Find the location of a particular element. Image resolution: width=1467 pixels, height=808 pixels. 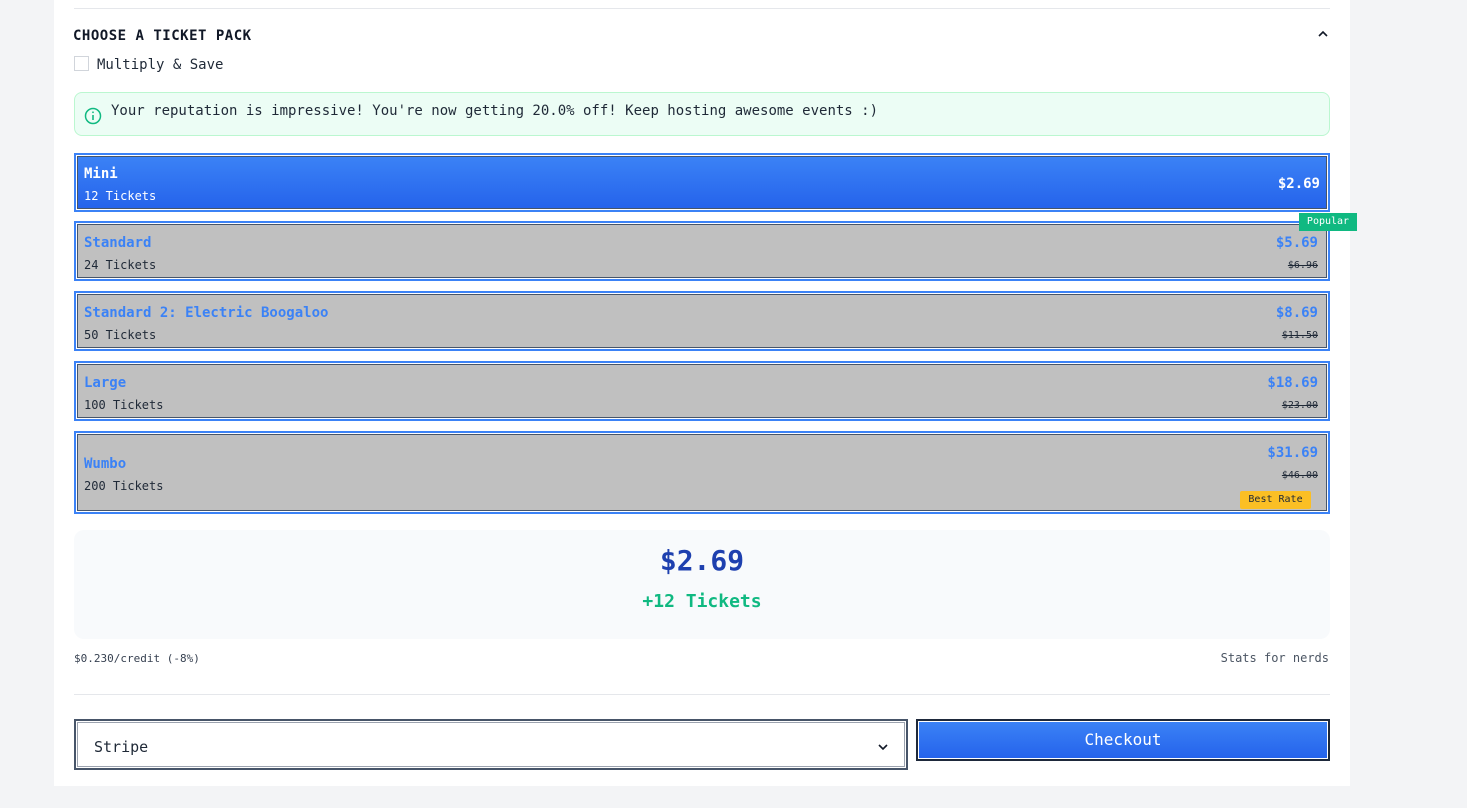

rate-info: $0.230/credit (-8%) is located at coordinates (137, 658).